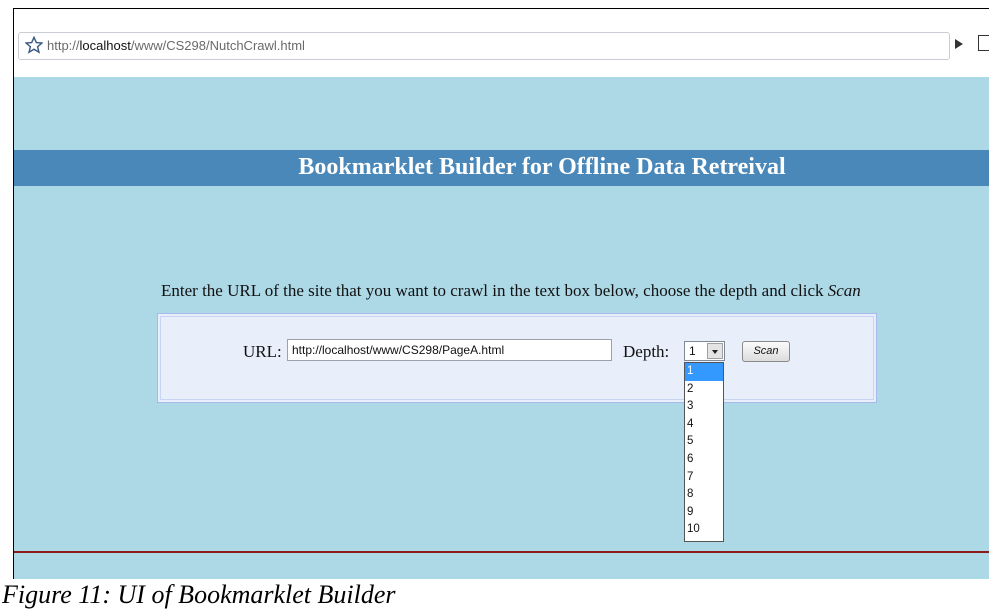 This screenshot has height=612, width=989. I want to click on depth-select-value: 1, so click(692, 351).